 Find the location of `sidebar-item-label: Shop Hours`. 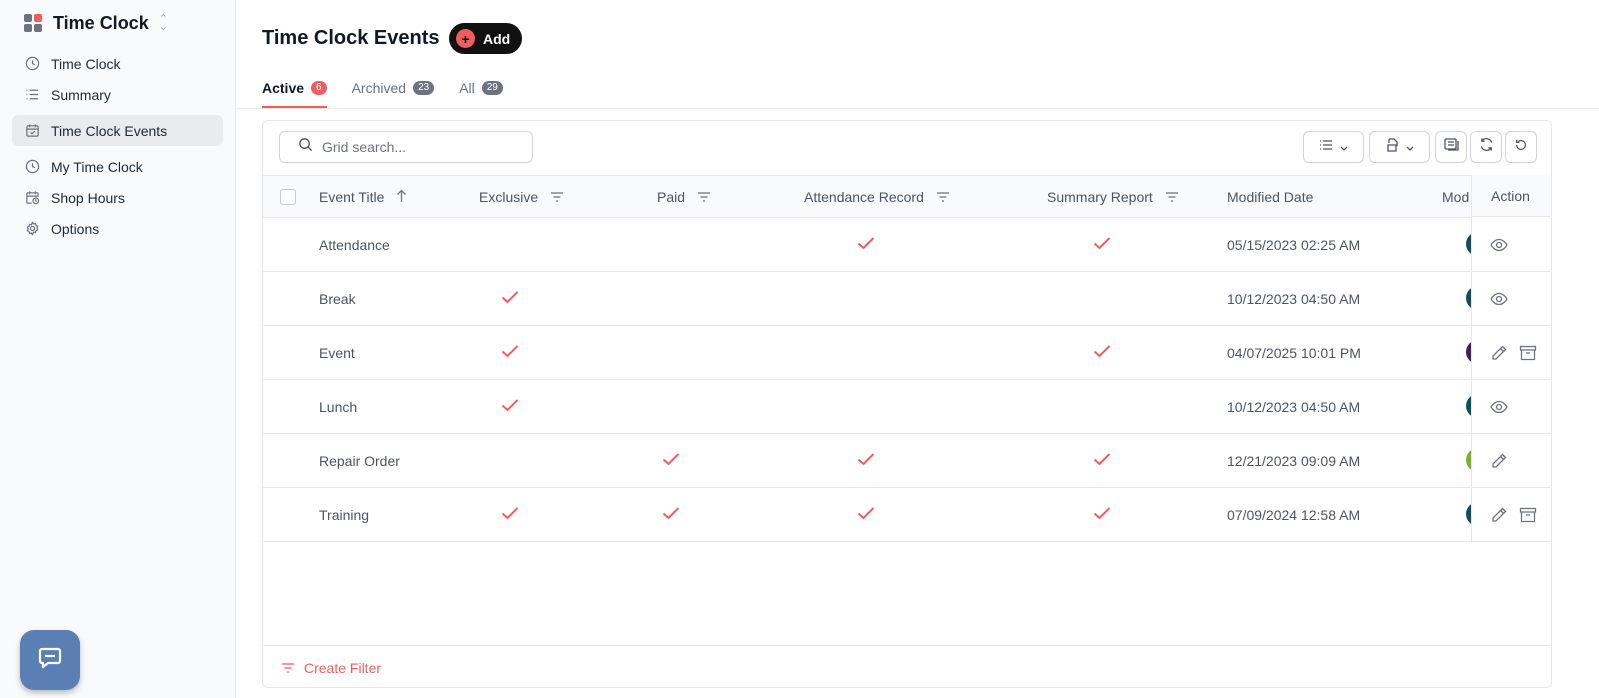

sidebar-item-label: Shop Hours is located at coordinates (88, 197).